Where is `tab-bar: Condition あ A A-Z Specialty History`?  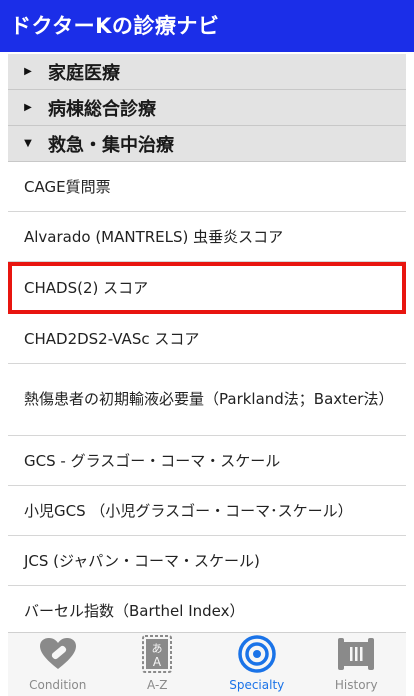 tab-bar: Condition あ A A-Z Specialty History is located at coordinates (207, 664).